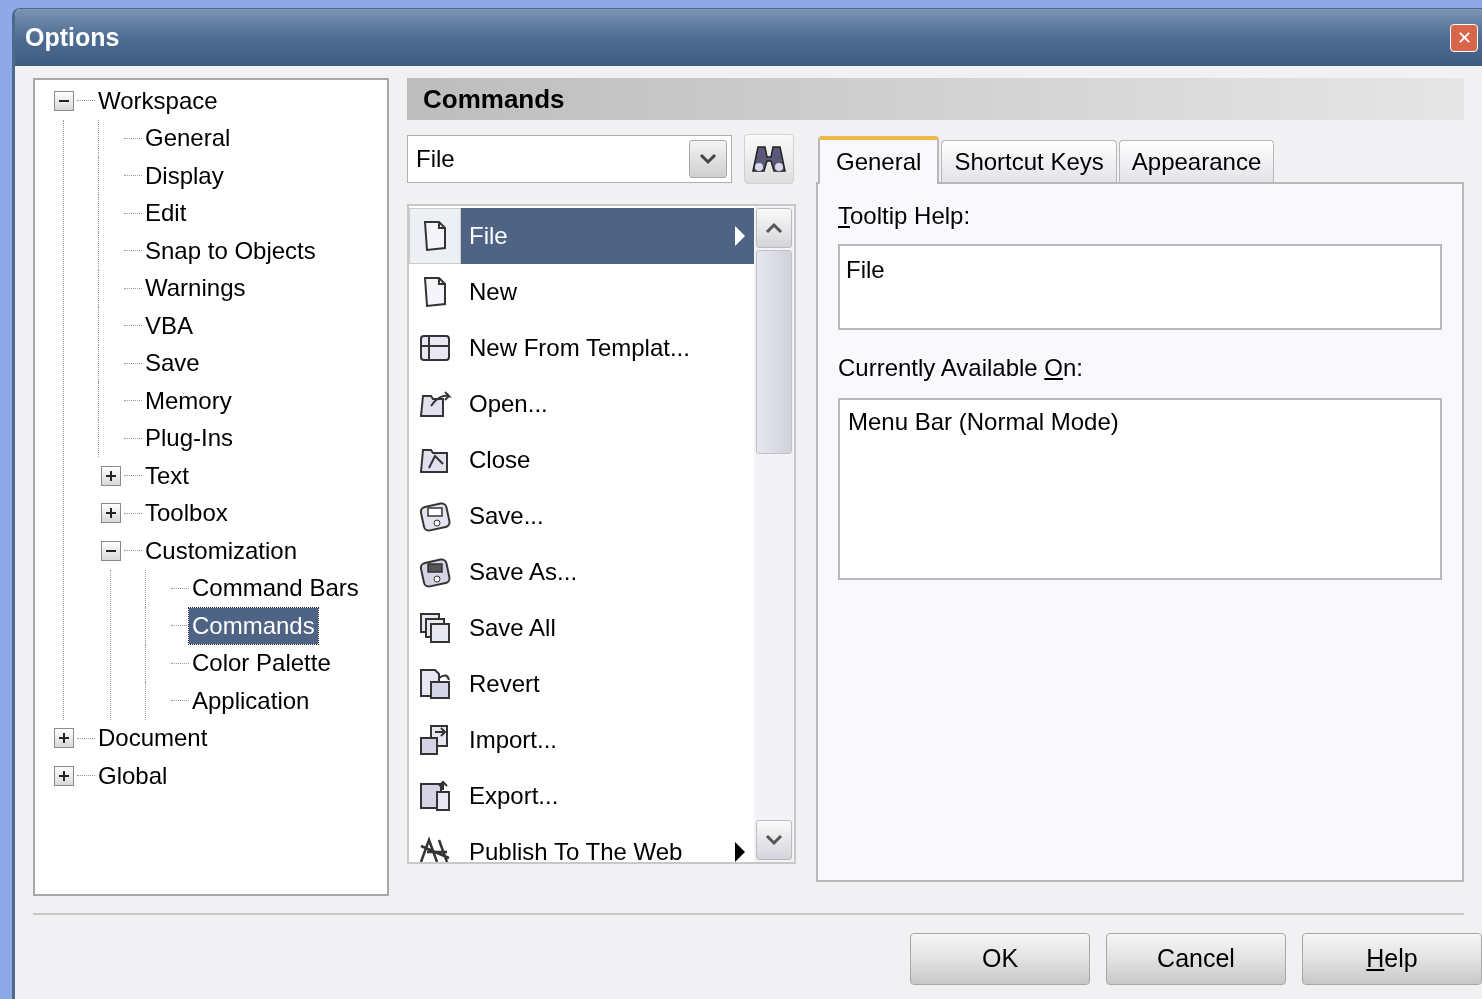  Describe the element at coordinates (607, 292) in the screenshot. I see `command-item: New` at that location.